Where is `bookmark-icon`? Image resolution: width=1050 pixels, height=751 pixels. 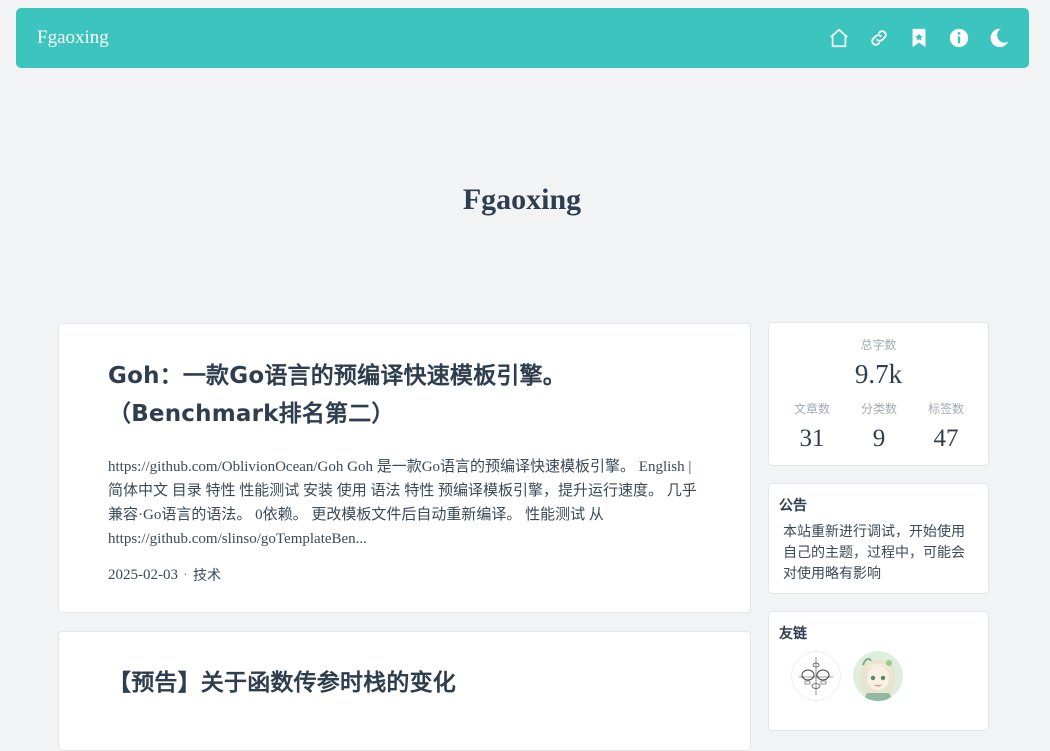
bookmark-icon is located at coordinates (919, 38).